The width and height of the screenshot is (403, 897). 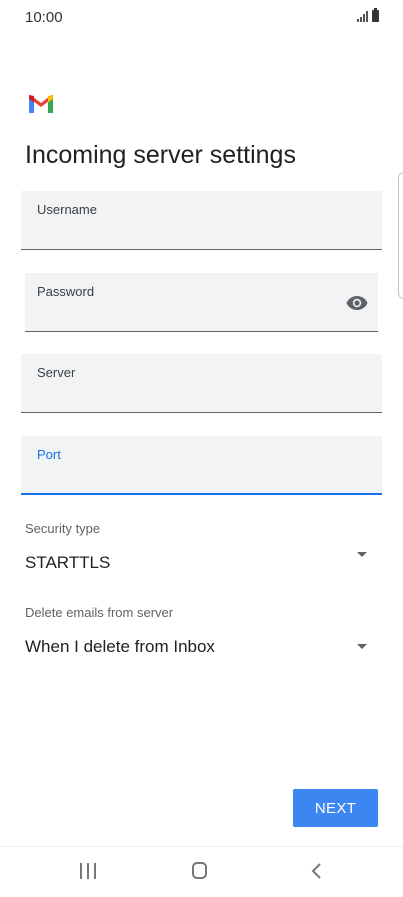 I want to click on back-icon, so click(x=318, y=871).